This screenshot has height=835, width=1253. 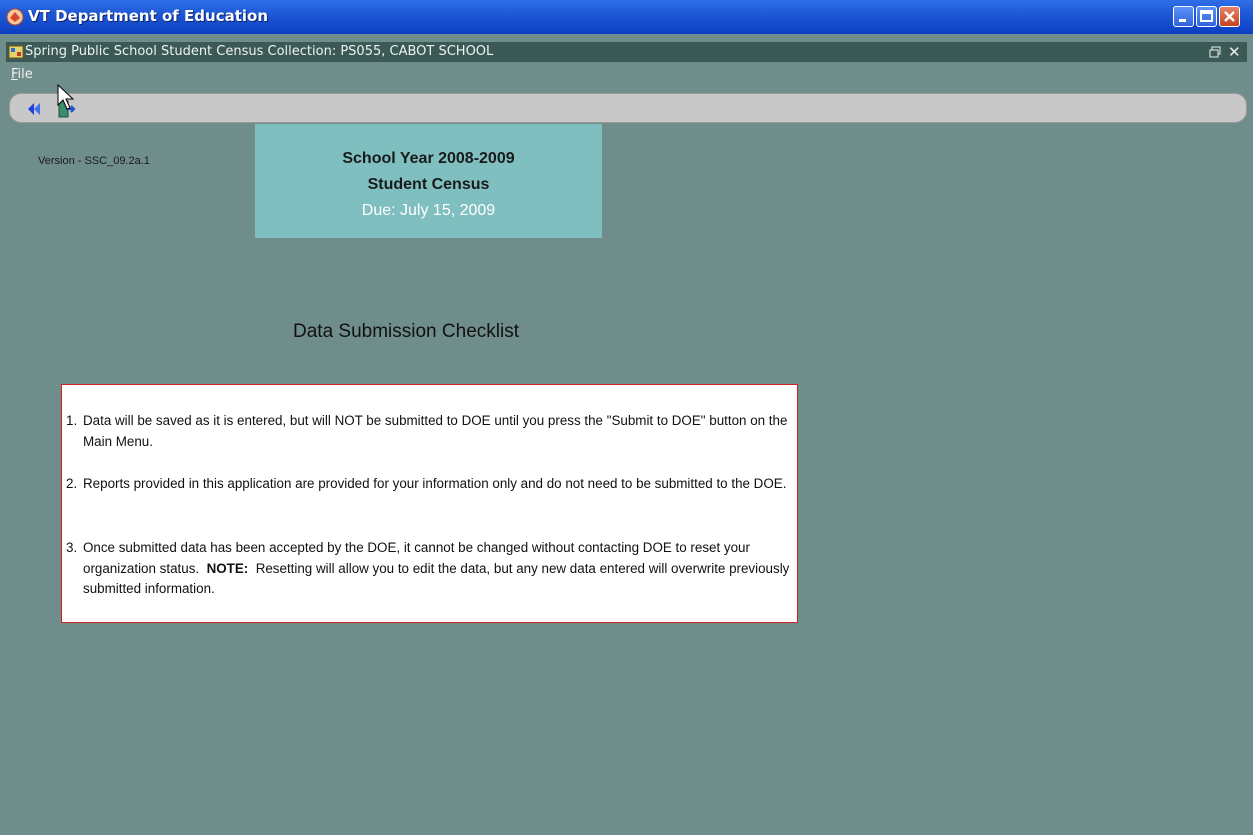 What do you see at coordinates (1183, 16) in the screenshot?
I see `minimize-button` at bounding box center [1183, 16].